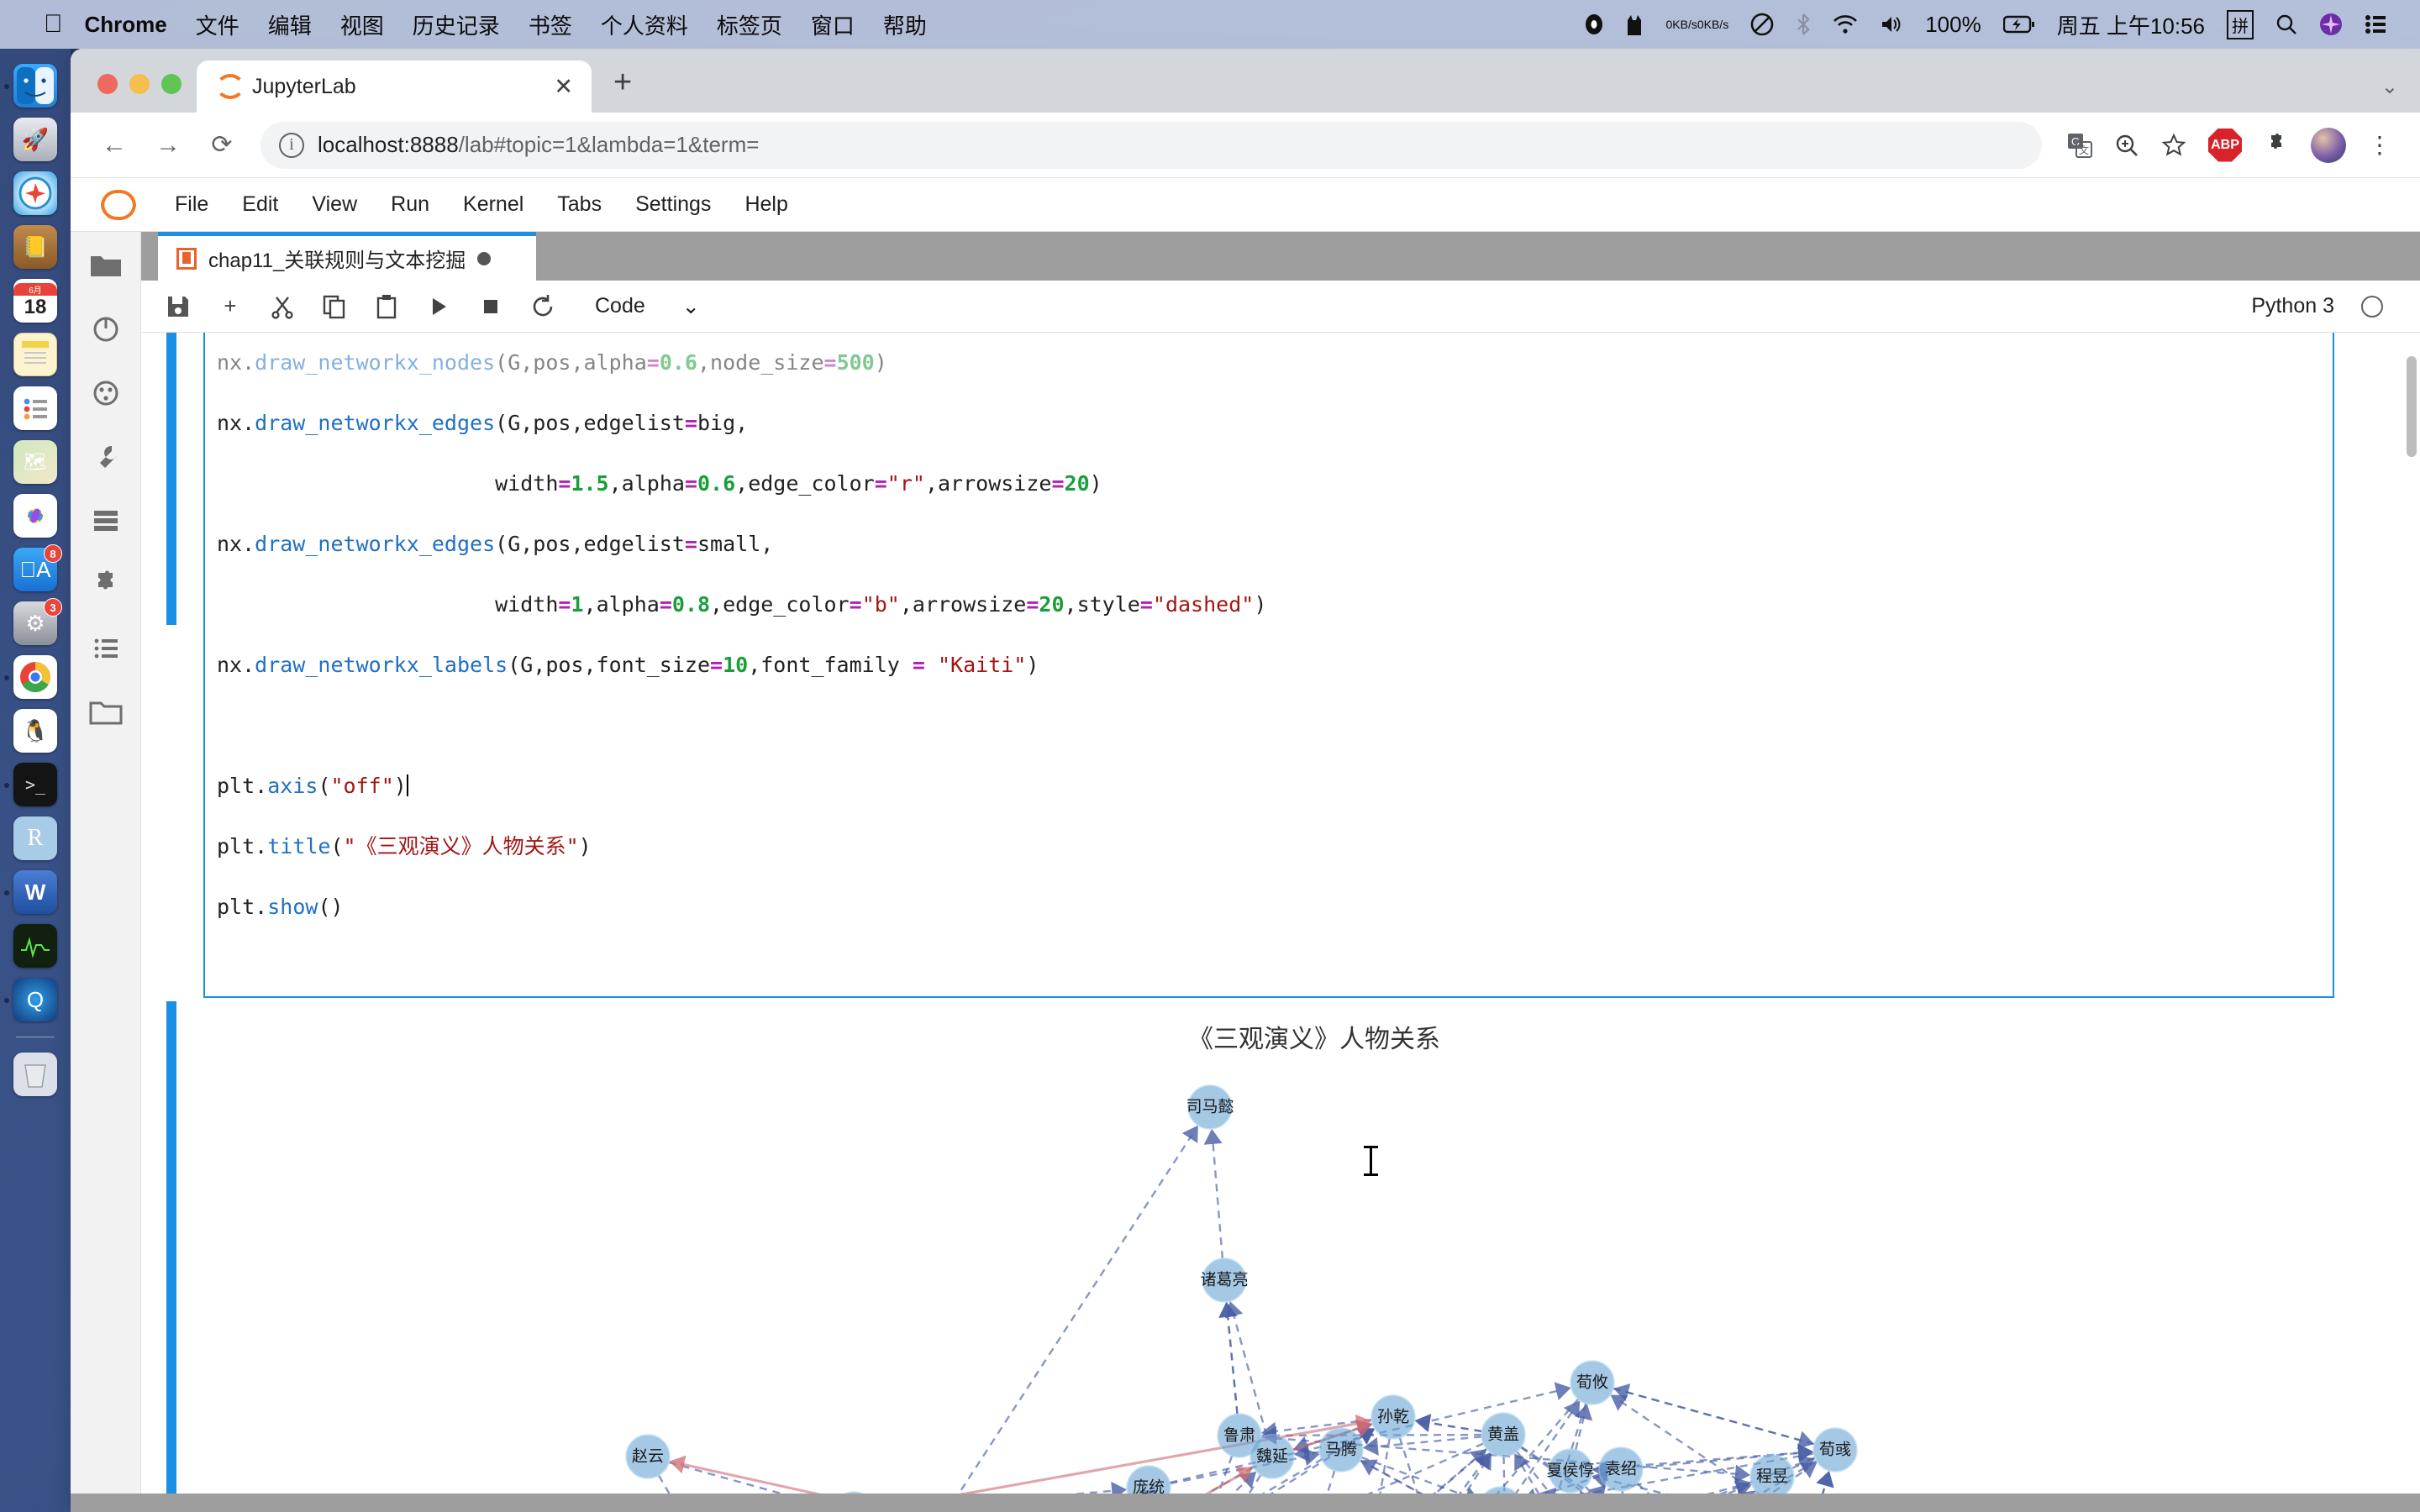  I want to click on maximize-window-button, so click(172, 84).